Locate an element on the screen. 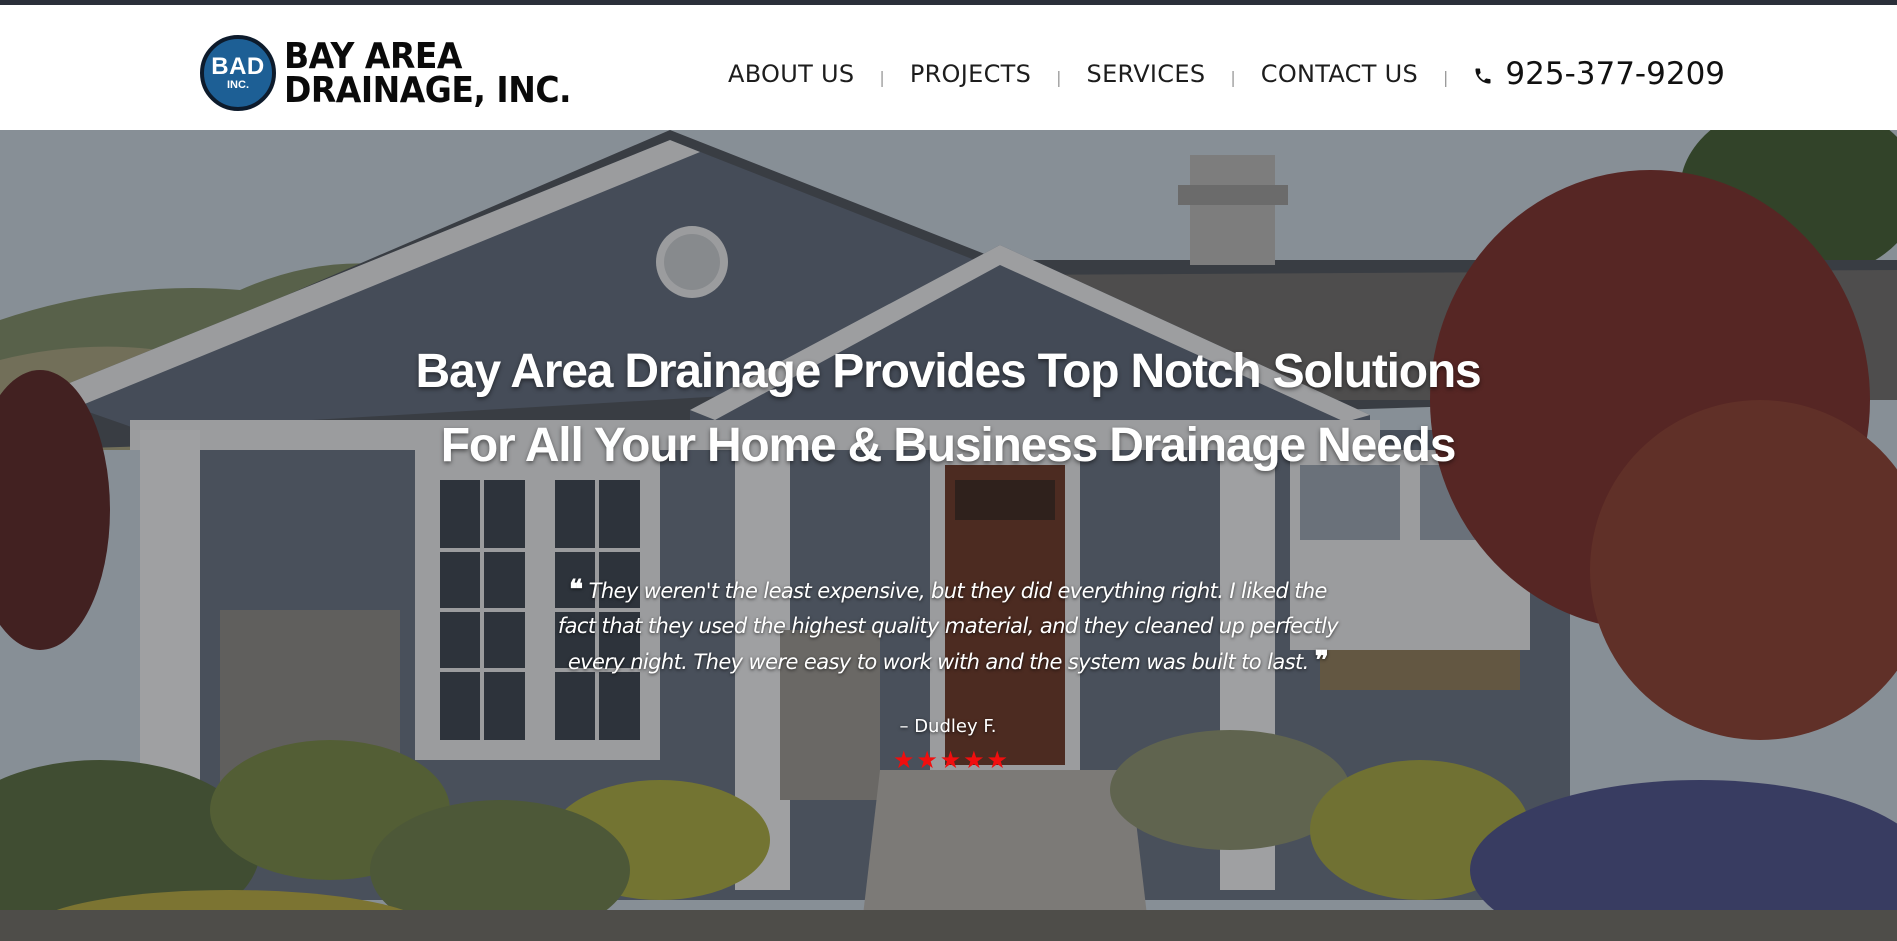 This screenshot has height=941, width=1897. phone-number: 925-377-9209 is located at coordinates (1615, 74).